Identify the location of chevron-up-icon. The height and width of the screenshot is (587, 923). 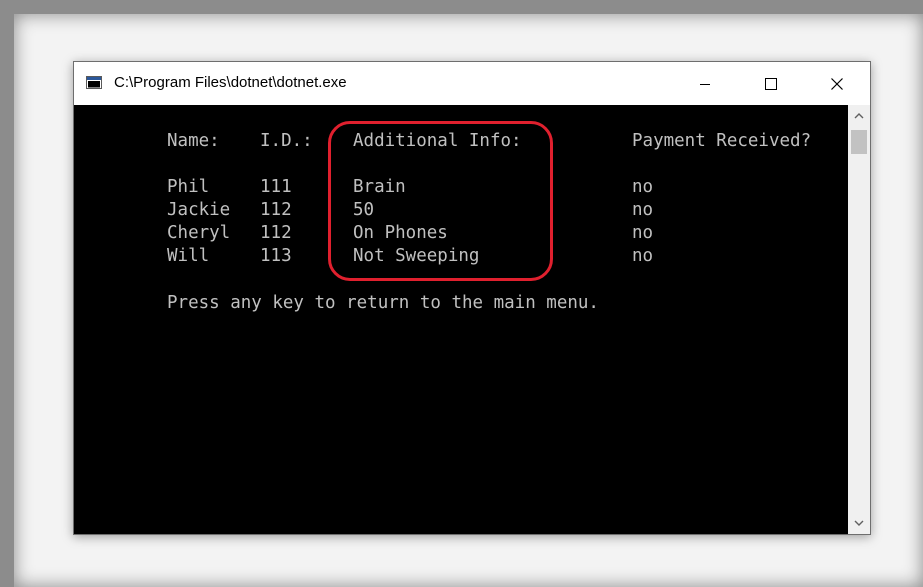
(859, 116).